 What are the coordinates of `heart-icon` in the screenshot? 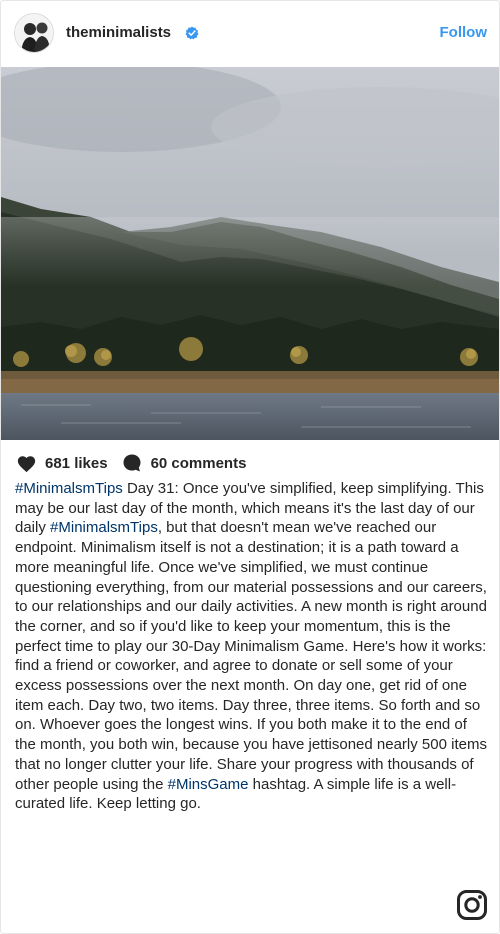 It's located at (26, 463).